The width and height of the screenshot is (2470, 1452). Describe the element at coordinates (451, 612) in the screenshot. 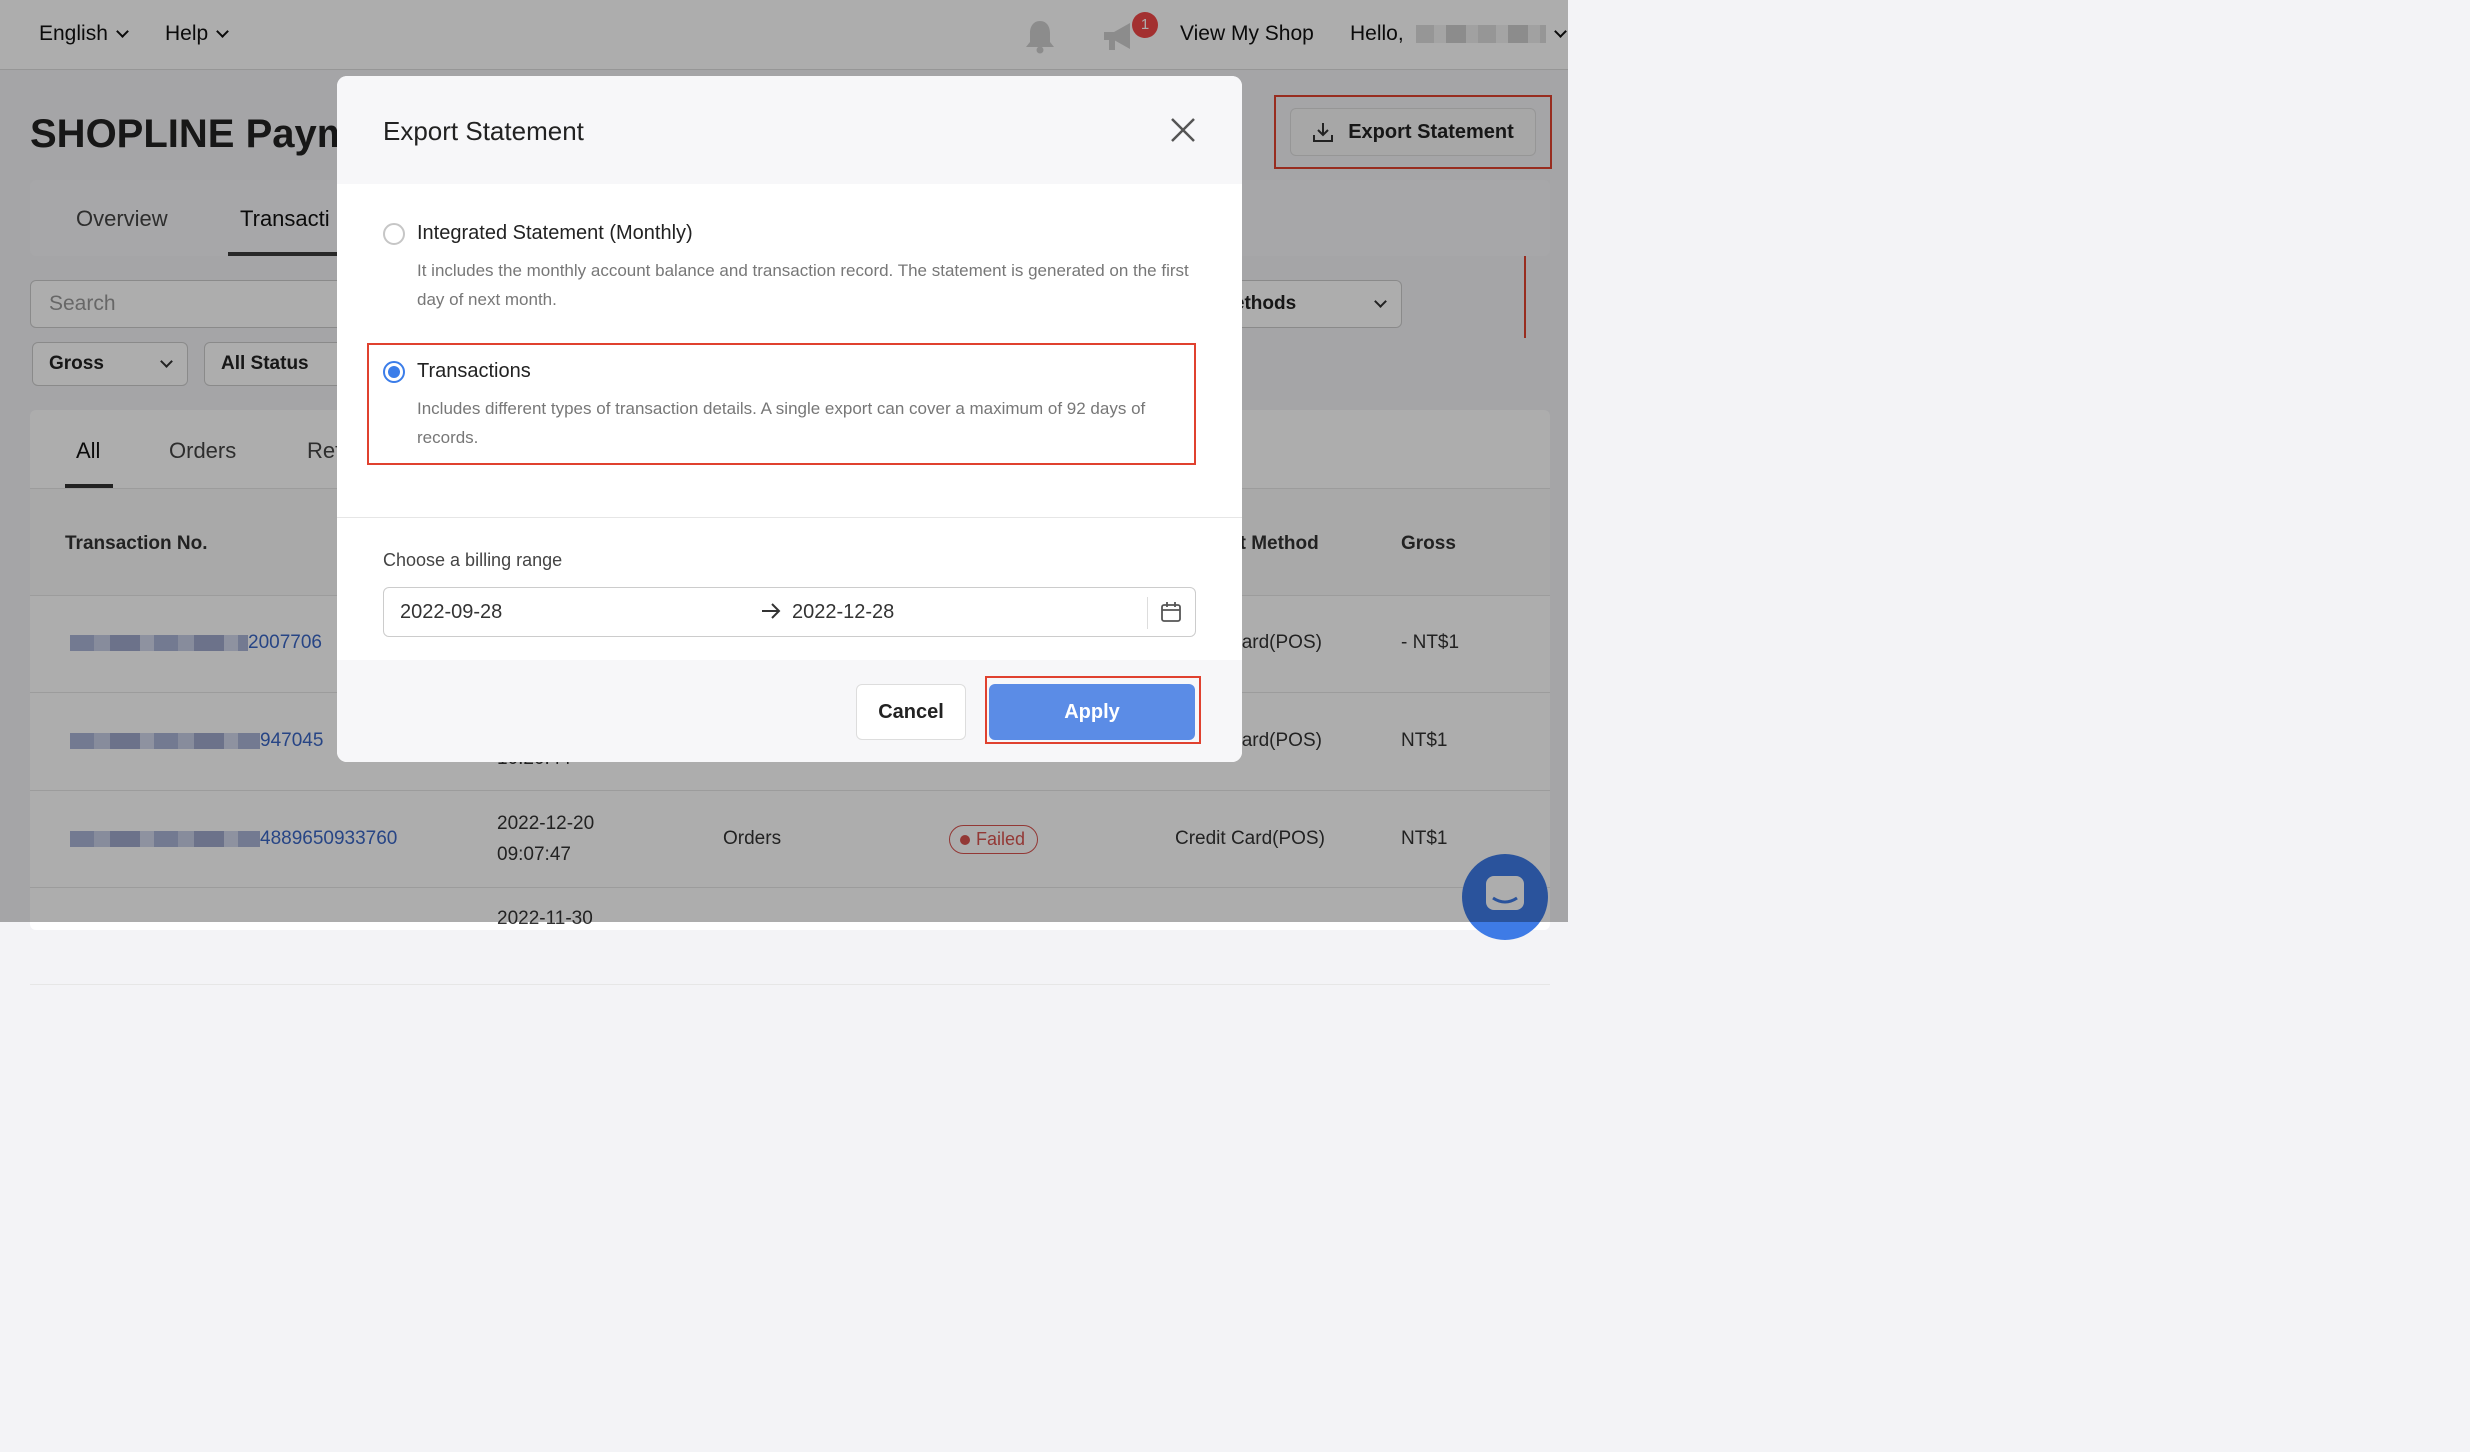

I see `range-start-date: 2022-09-28` at that location.